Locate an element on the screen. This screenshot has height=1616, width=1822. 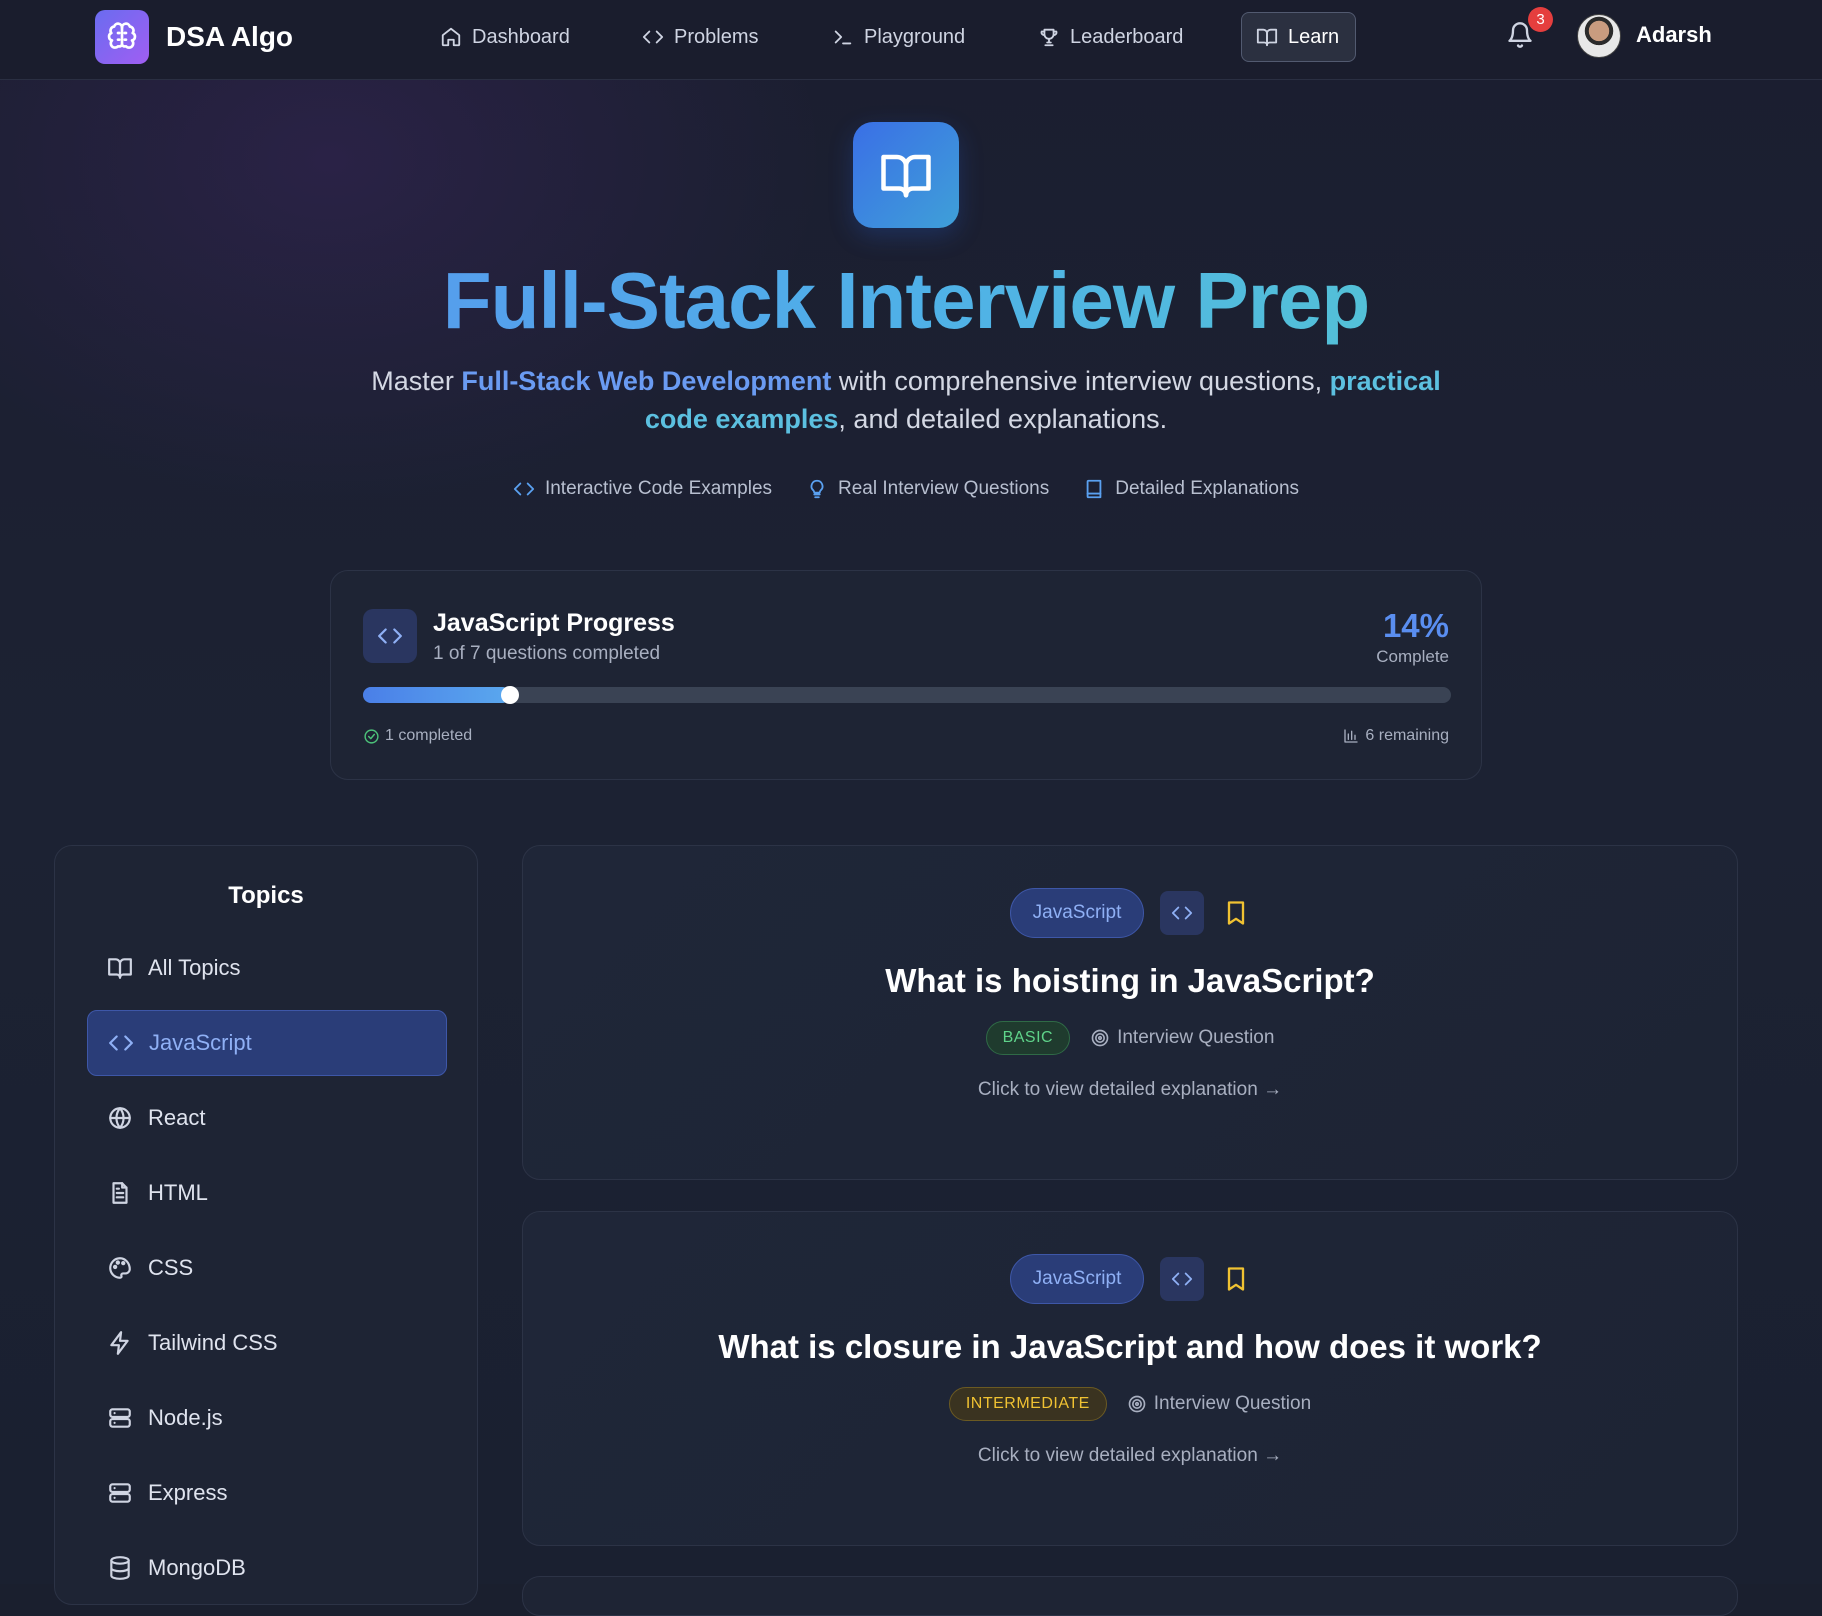
nav-item-leaderboard: Leaderboard is located at coordinates (1110, 37).